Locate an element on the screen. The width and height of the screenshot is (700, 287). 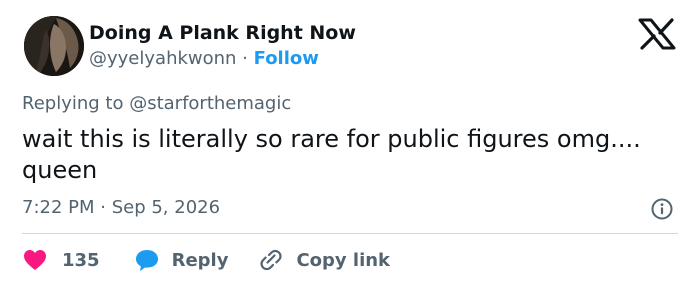
avatar-photo-icon is located at coordinates (54, 46).